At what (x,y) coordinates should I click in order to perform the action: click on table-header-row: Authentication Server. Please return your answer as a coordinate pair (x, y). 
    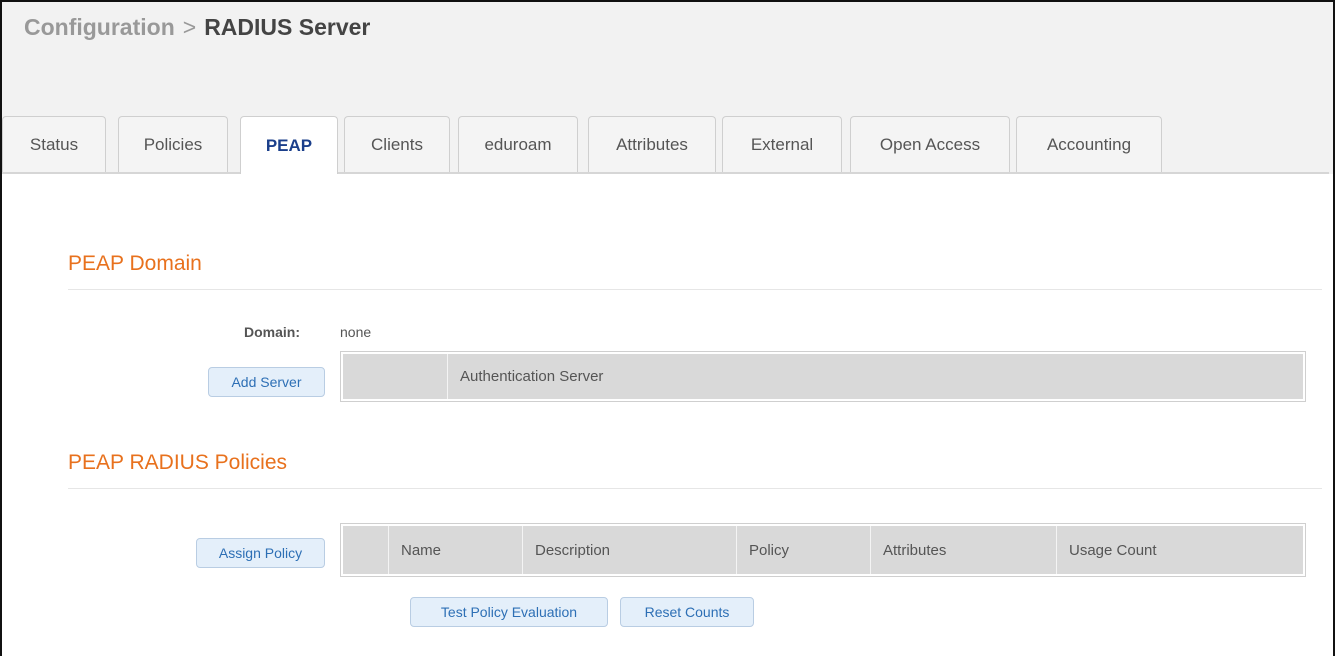
    Looking at the image, I should click on (823, 376).